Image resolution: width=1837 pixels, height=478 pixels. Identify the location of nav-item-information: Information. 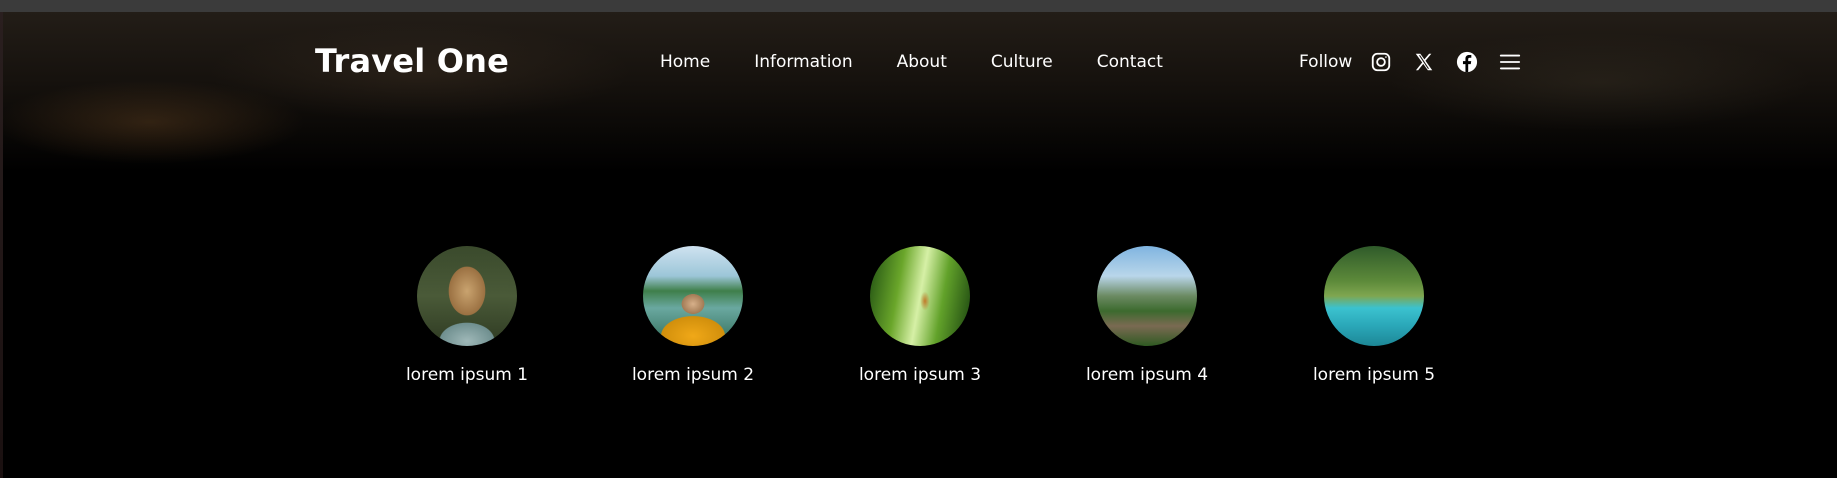
(803, 62).